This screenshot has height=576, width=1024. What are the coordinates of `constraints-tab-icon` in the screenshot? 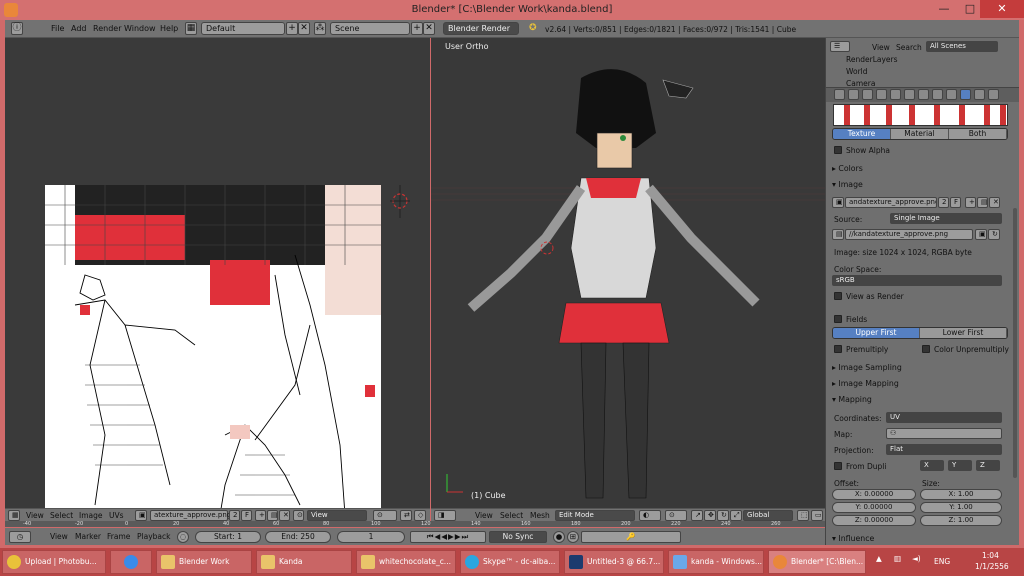 It's located at (895, 94).